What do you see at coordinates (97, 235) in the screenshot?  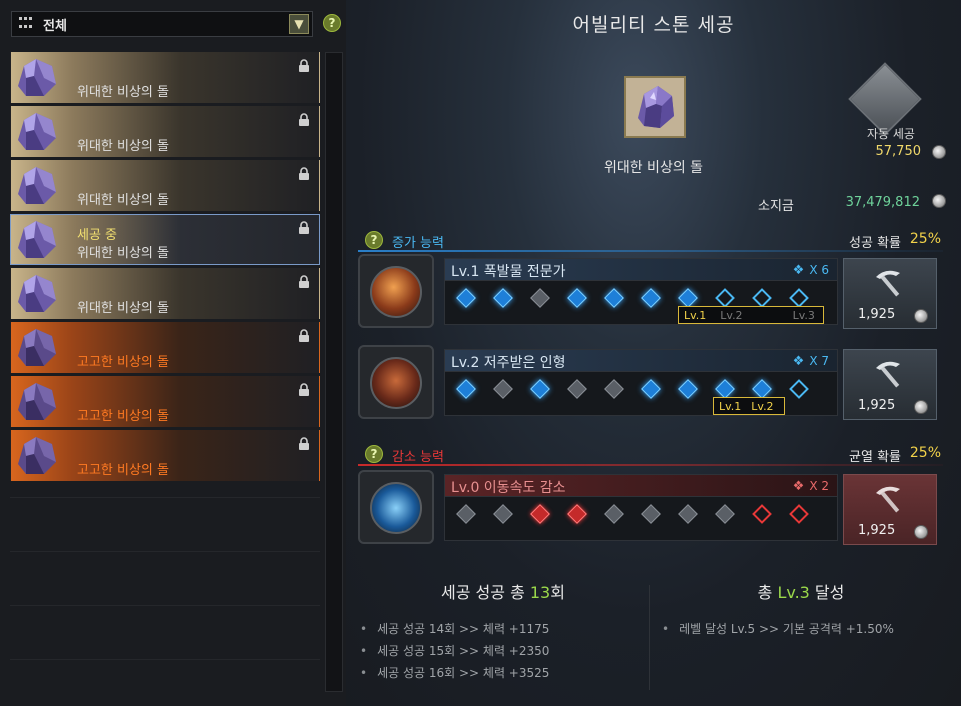 I see `crafting-status: 세공 중` at bounding box center [97, 235].